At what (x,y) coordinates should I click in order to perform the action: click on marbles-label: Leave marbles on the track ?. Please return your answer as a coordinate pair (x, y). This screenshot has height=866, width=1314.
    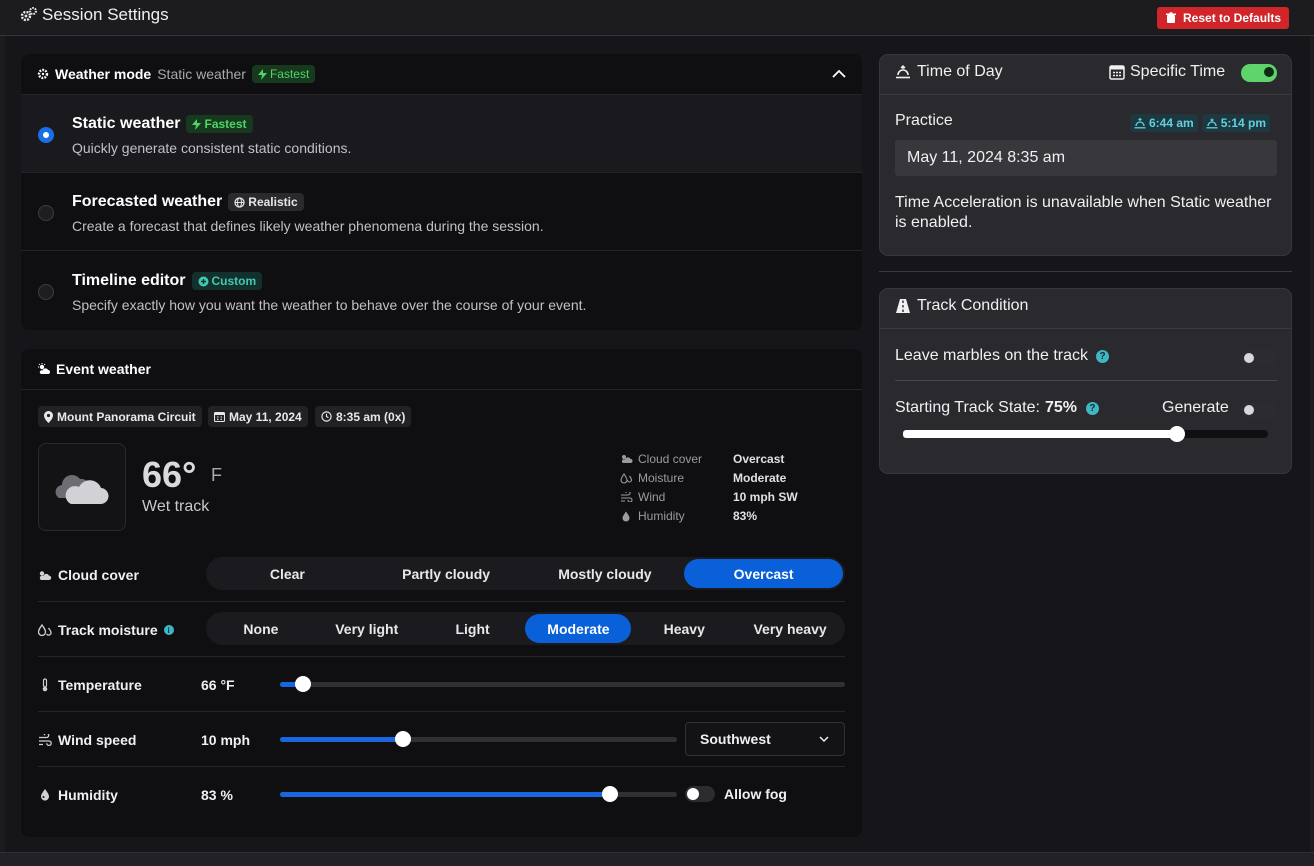
    Looking at the image, I should click on (1002, 356).